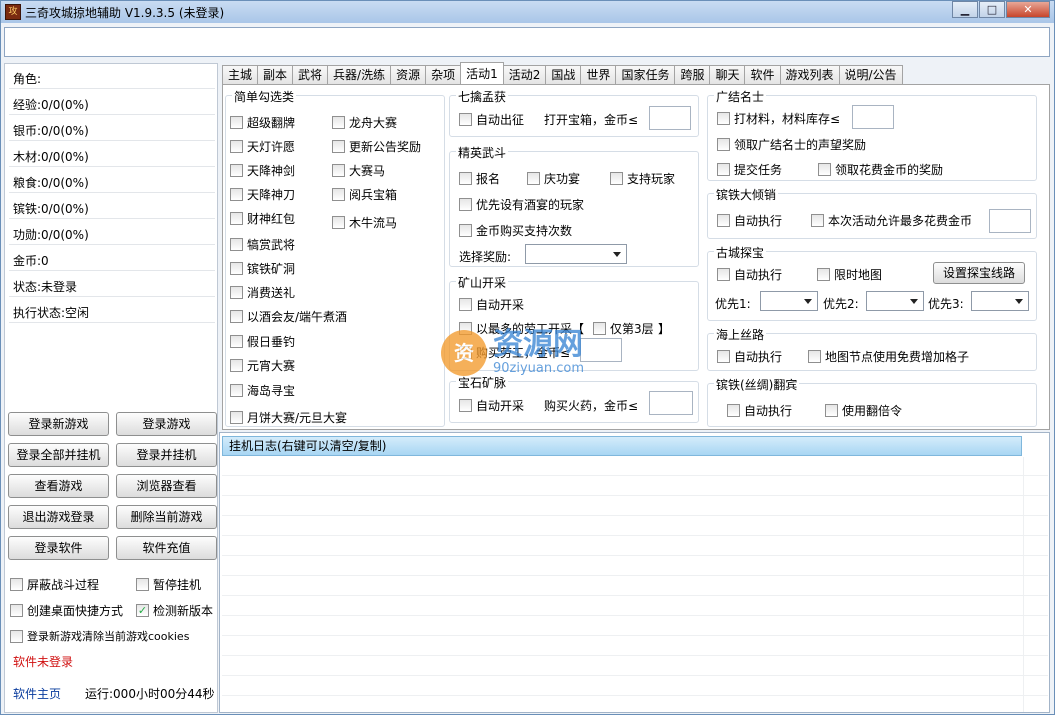  Describe the element at coordinates (262, 341) in the screenshot. I see `holiday-fishing-checkbox: 假日垂钓` at that location.